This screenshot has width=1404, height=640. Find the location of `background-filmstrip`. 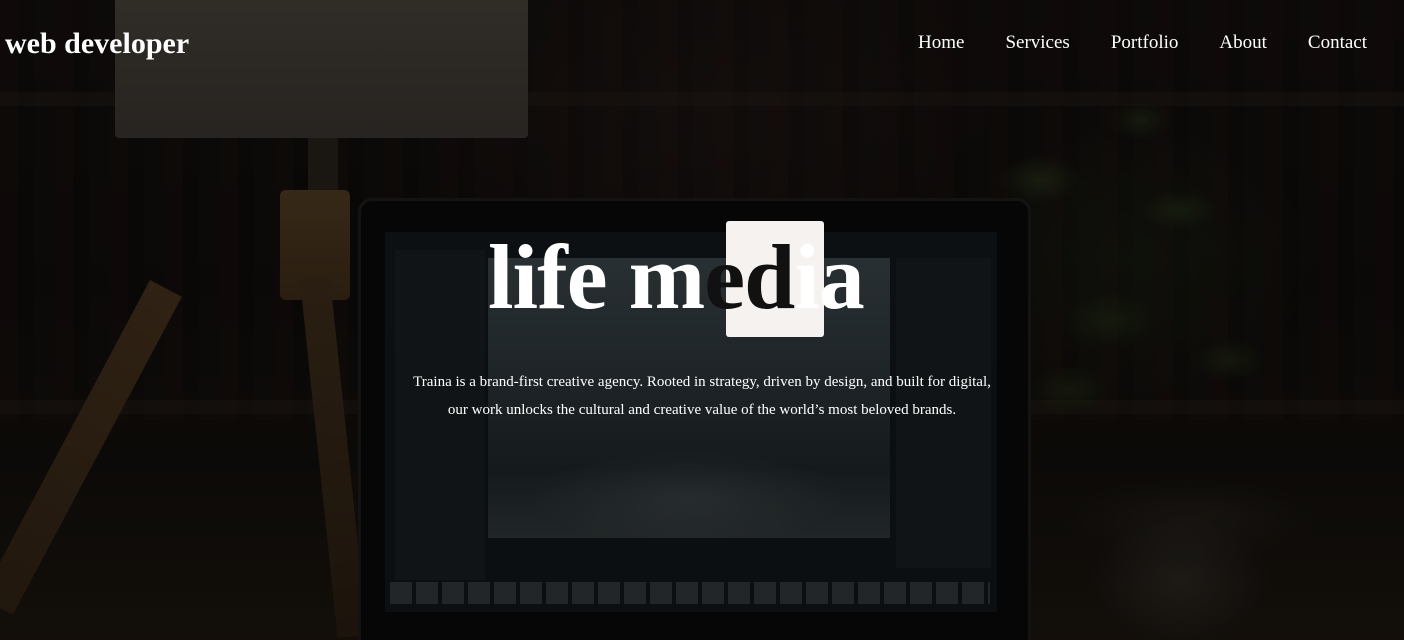

background-filmstrip is located at coordinates (690, 593).